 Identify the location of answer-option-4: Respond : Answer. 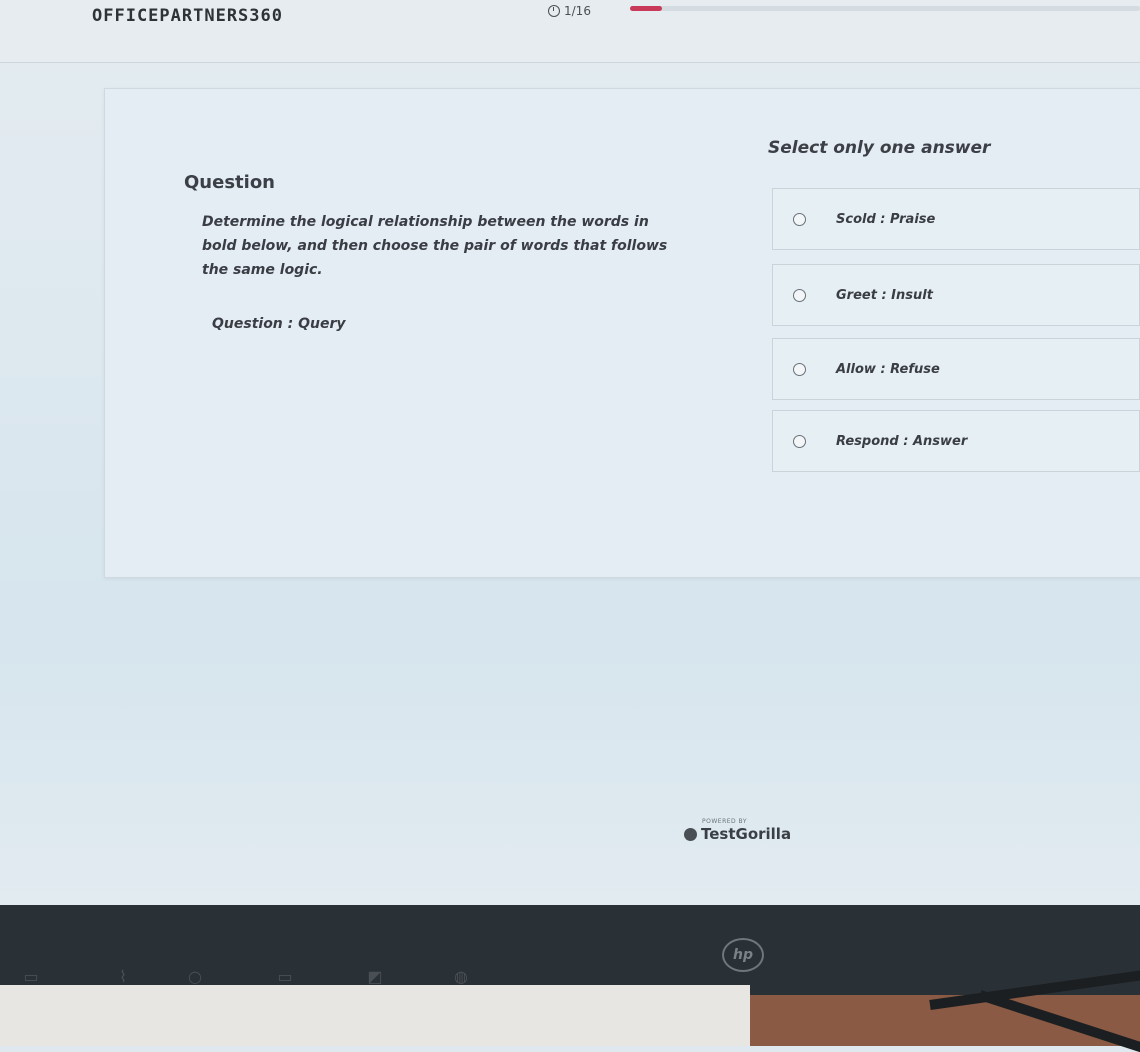
(956, 441).